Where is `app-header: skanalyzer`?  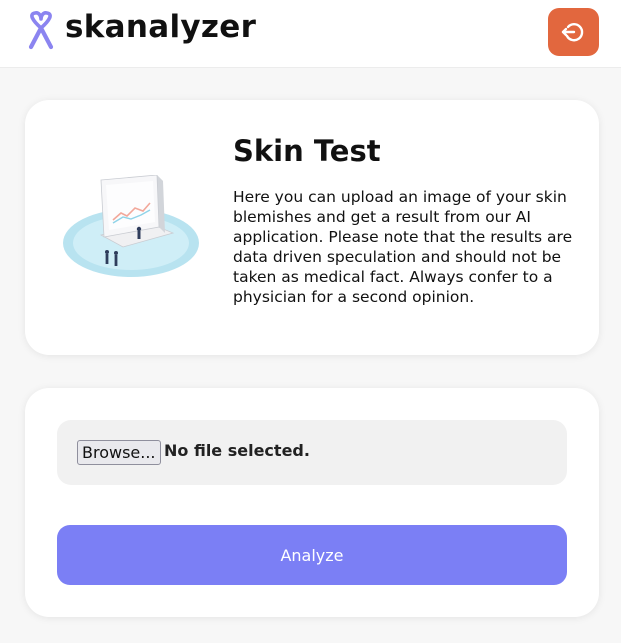
app-header: skanalyzer is located at coordinates (310, 34).